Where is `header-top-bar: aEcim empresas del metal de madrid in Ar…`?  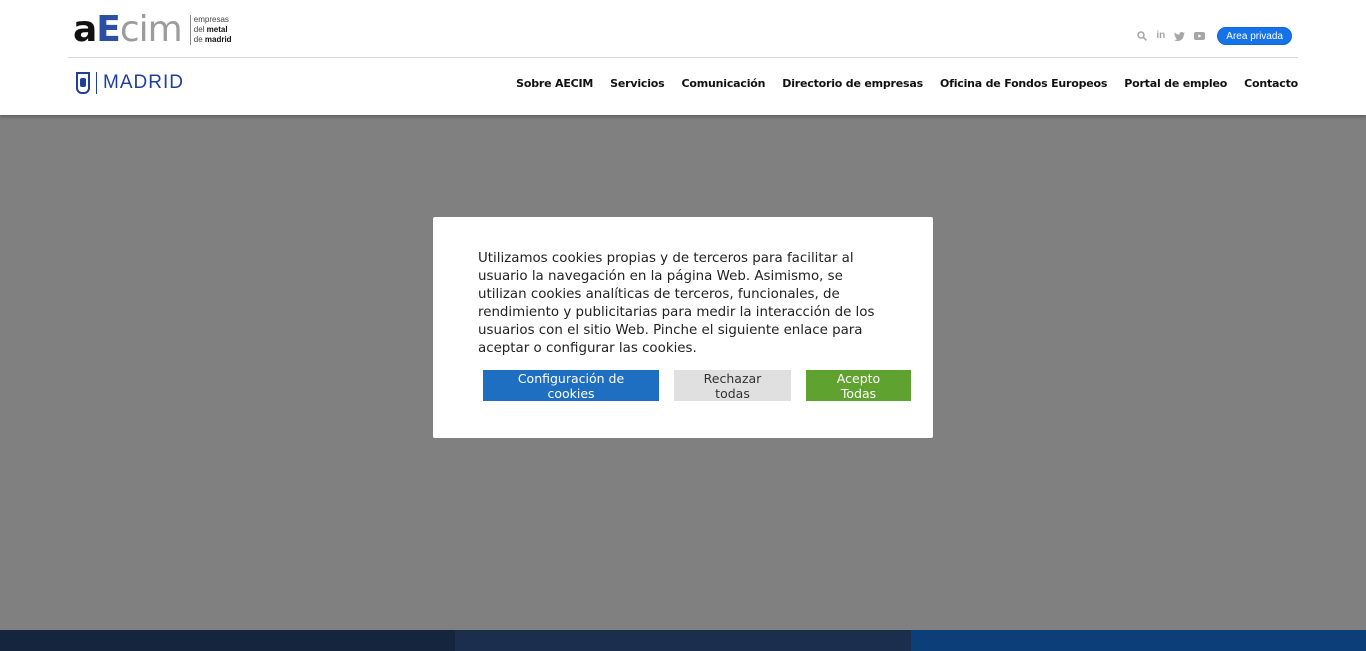
header-top-bar: aEcim empresas del metal de madrid in Ar… is located at coordinates (683, 29).